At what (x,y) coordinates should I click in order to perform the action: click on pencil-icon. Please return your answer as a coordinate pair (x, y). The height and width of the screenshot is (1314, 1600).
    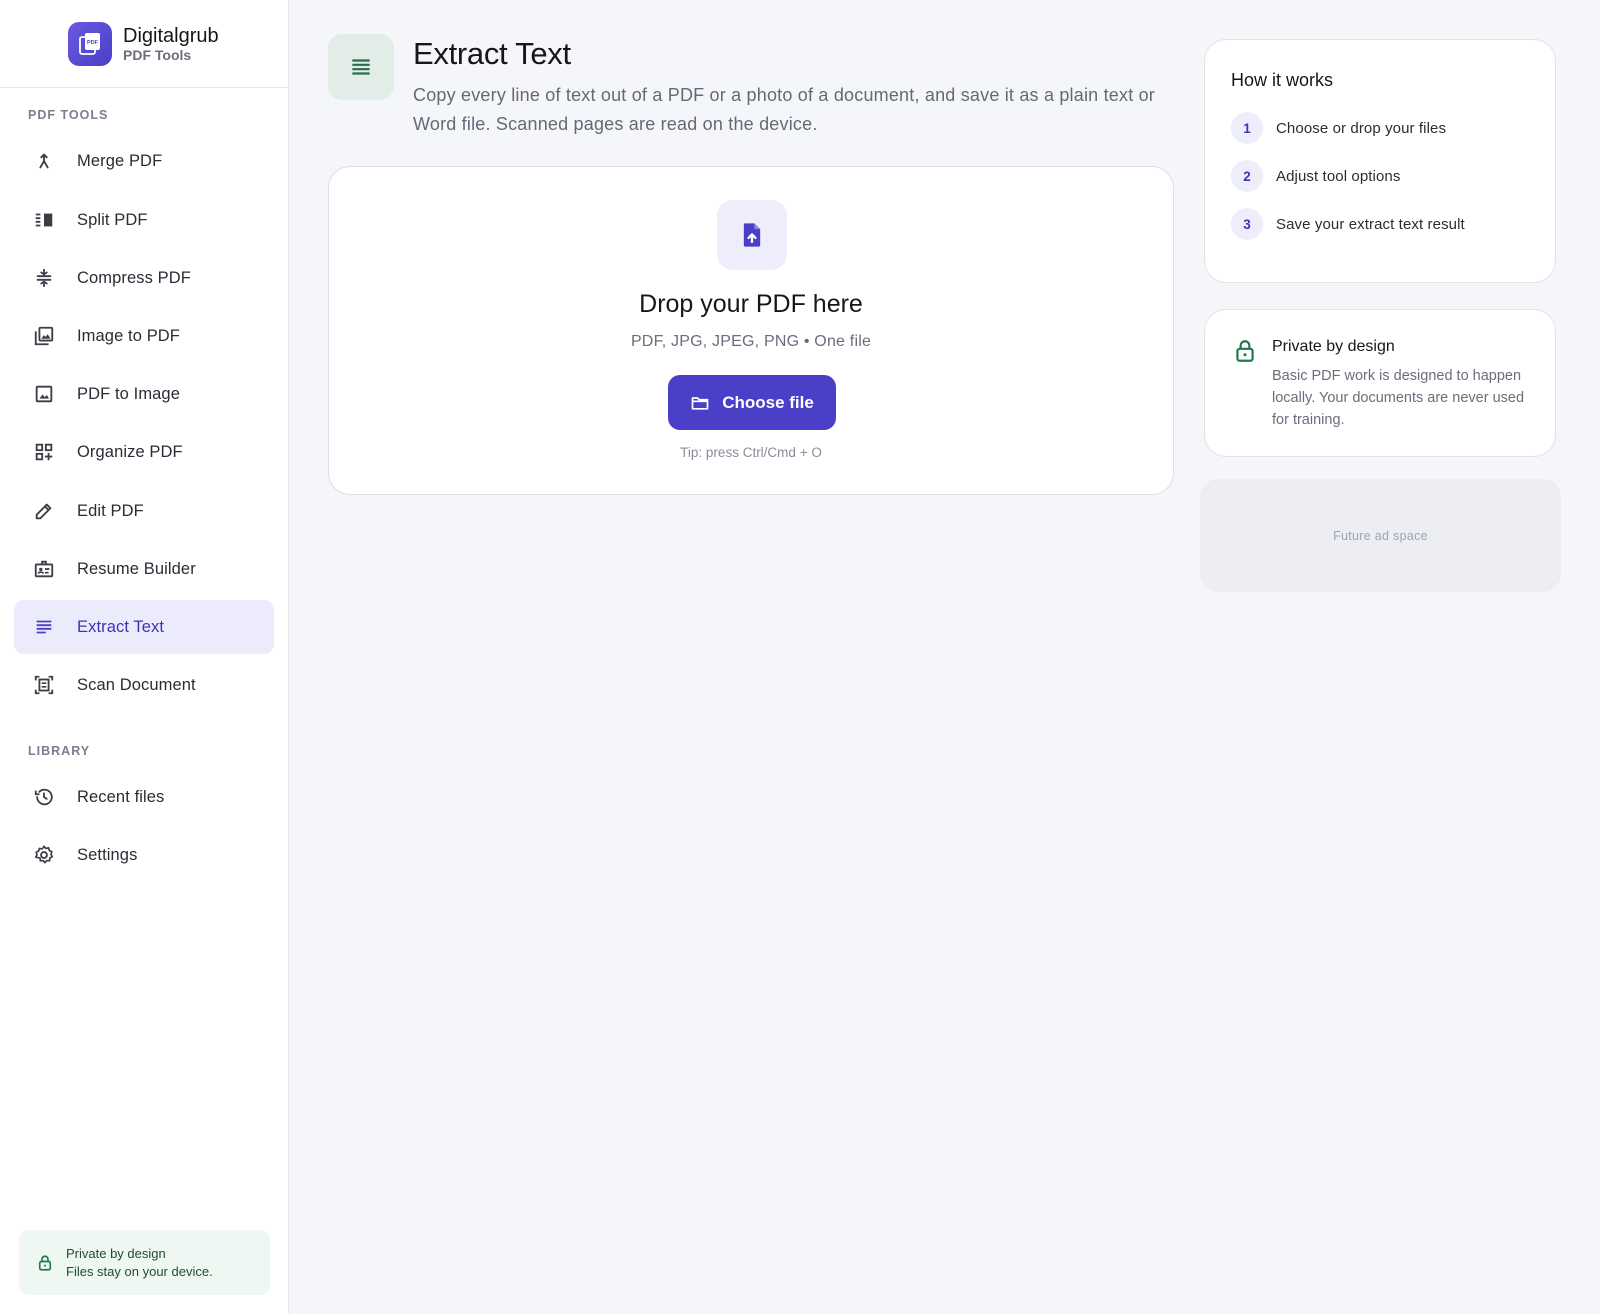
    Looking at the image, I should click on (44, 511).